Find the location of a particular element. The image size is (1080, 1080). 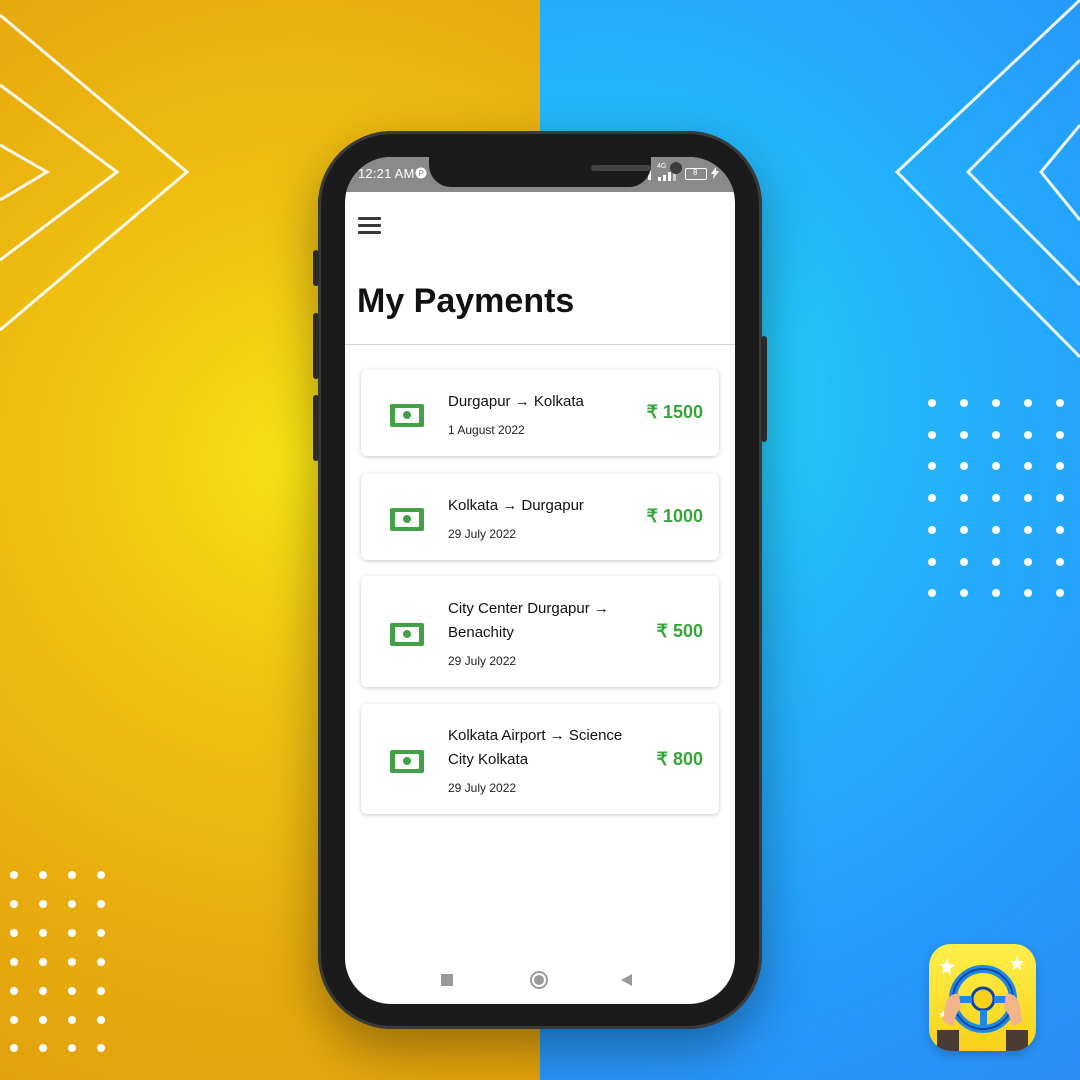

payment-amount: ₹ 500 is located at coordinates (680, 631).